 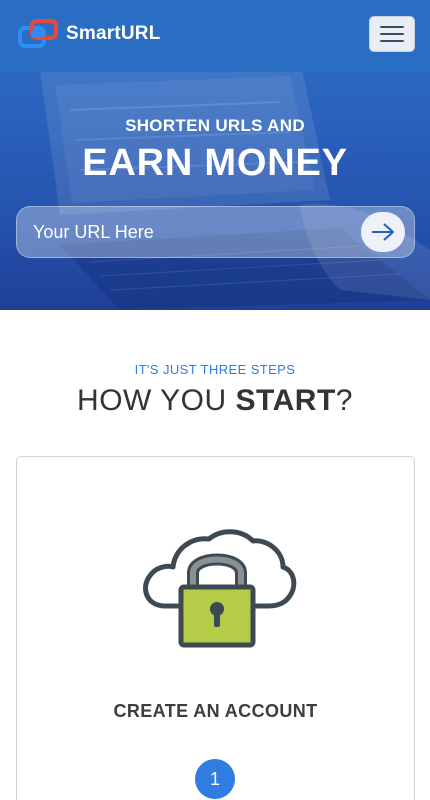 What do you see at coordinates (220, 588) in the screenshot?
I see `cloud-lock-icon` at bounding box center [220, 588].